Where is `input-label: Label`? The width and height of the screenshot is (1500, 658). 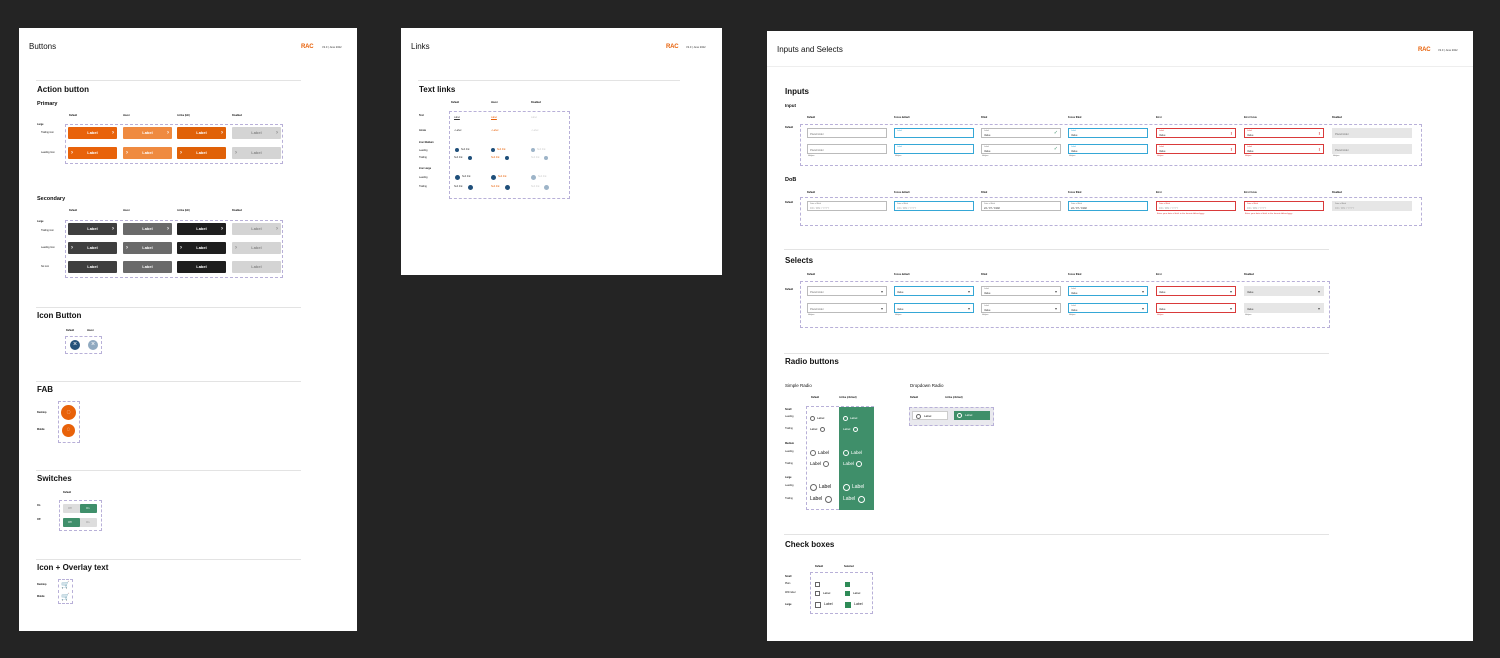
input-label: Label is located at coordinates (1161, 146).